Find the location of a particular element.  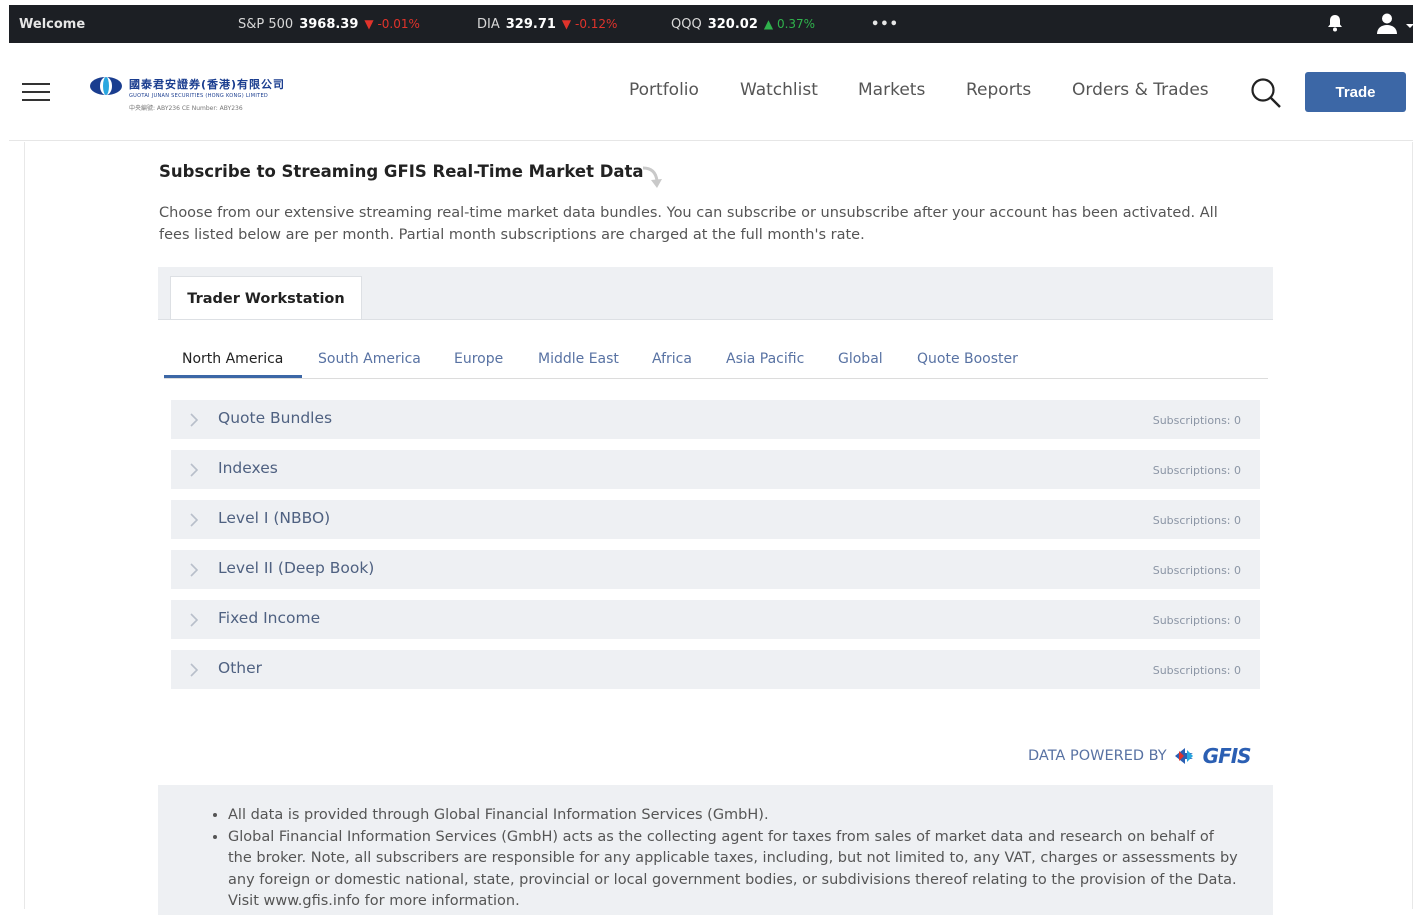

nav-reports: Reports is located at coordinates (998, 90).